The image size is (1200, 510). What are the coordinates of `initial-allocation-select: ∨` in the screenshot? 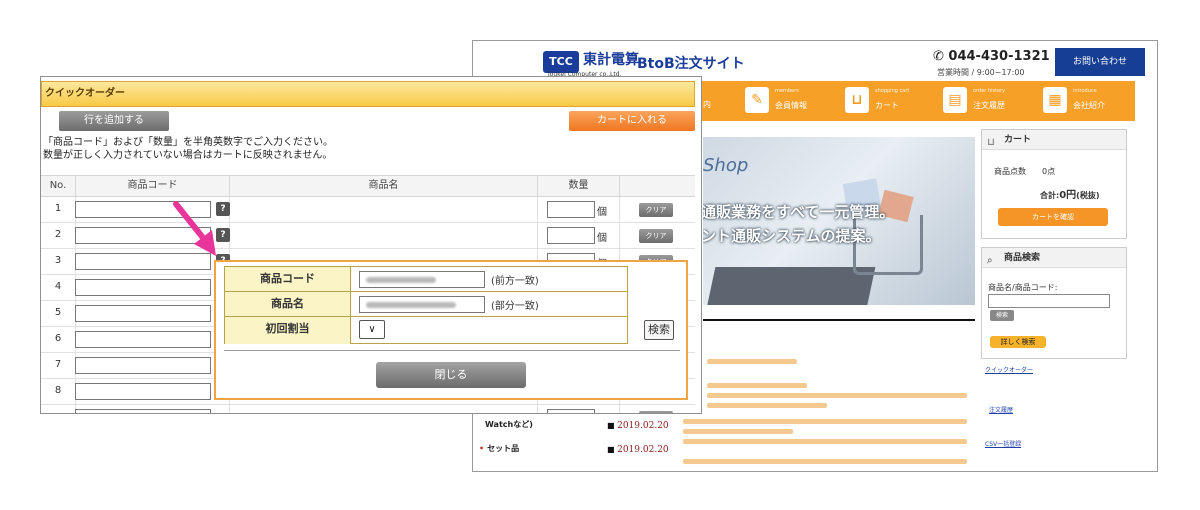 It's located at (372, 329).